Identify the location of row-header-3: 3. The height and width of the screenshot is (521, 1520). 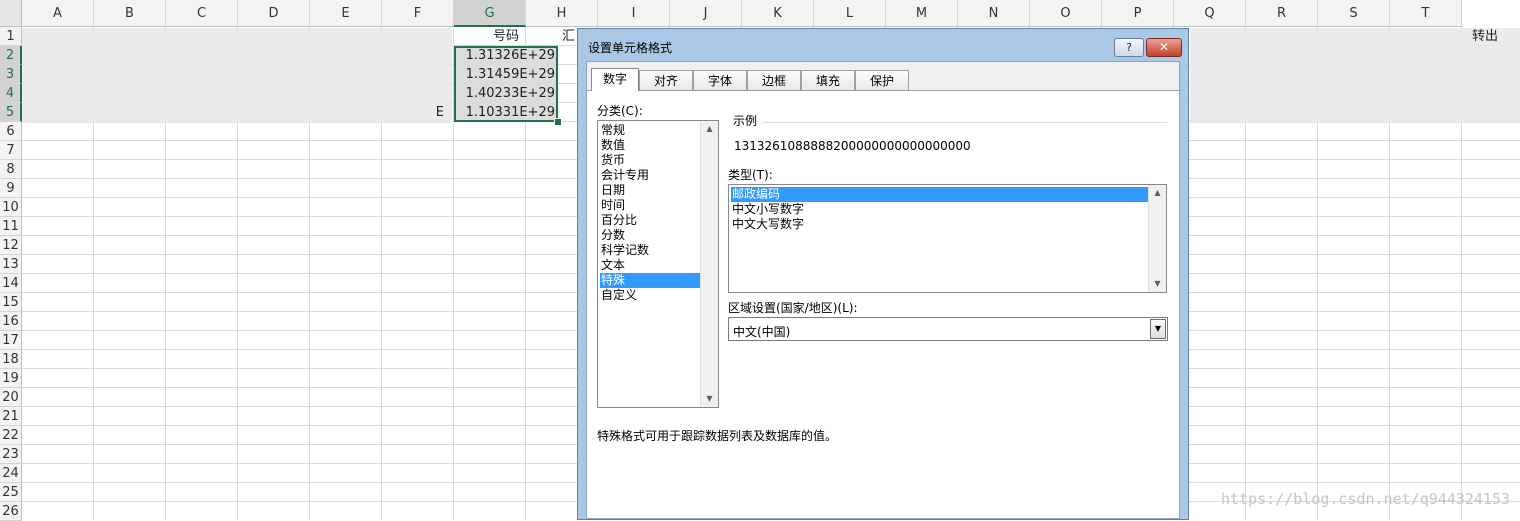
(11, 74).